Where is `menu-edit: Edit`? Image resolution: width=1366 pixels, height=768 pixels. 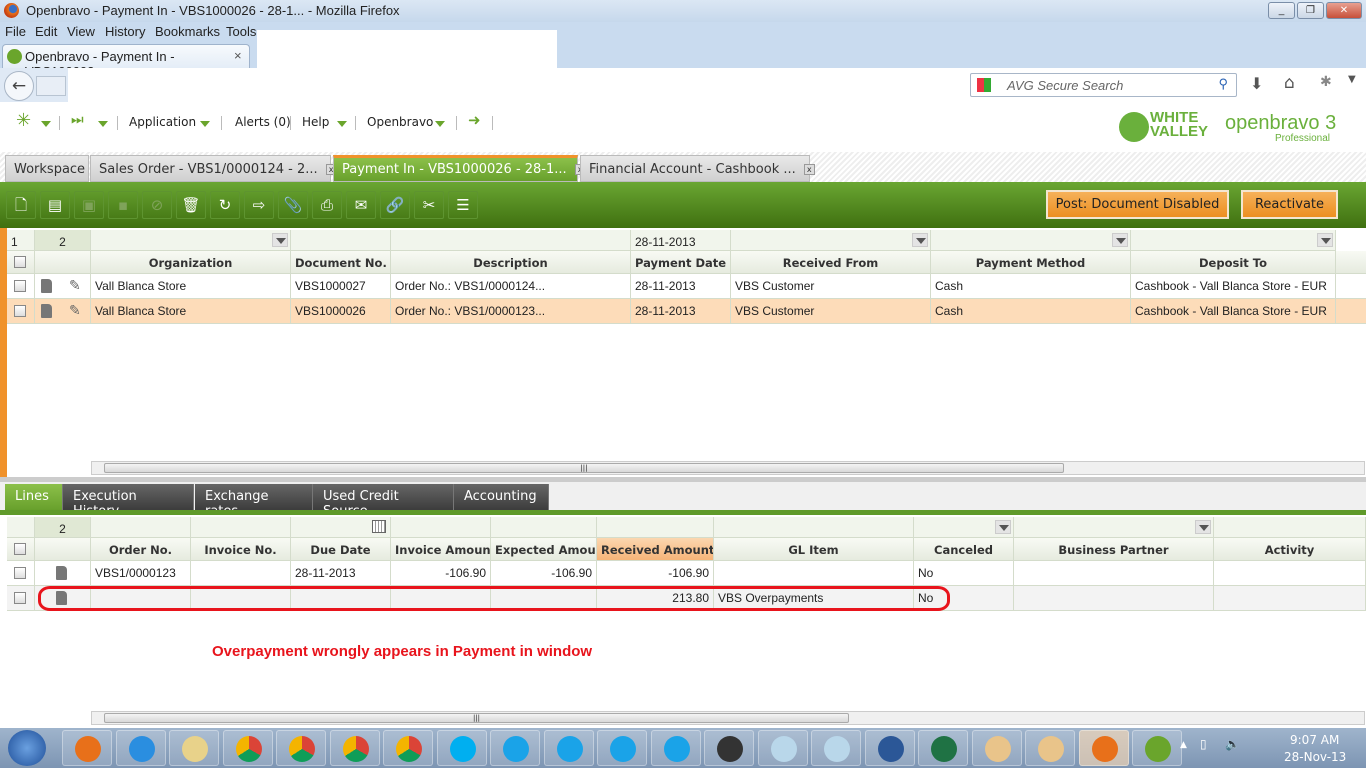
menu-edit: Edit is located at coordinates (46, 31).